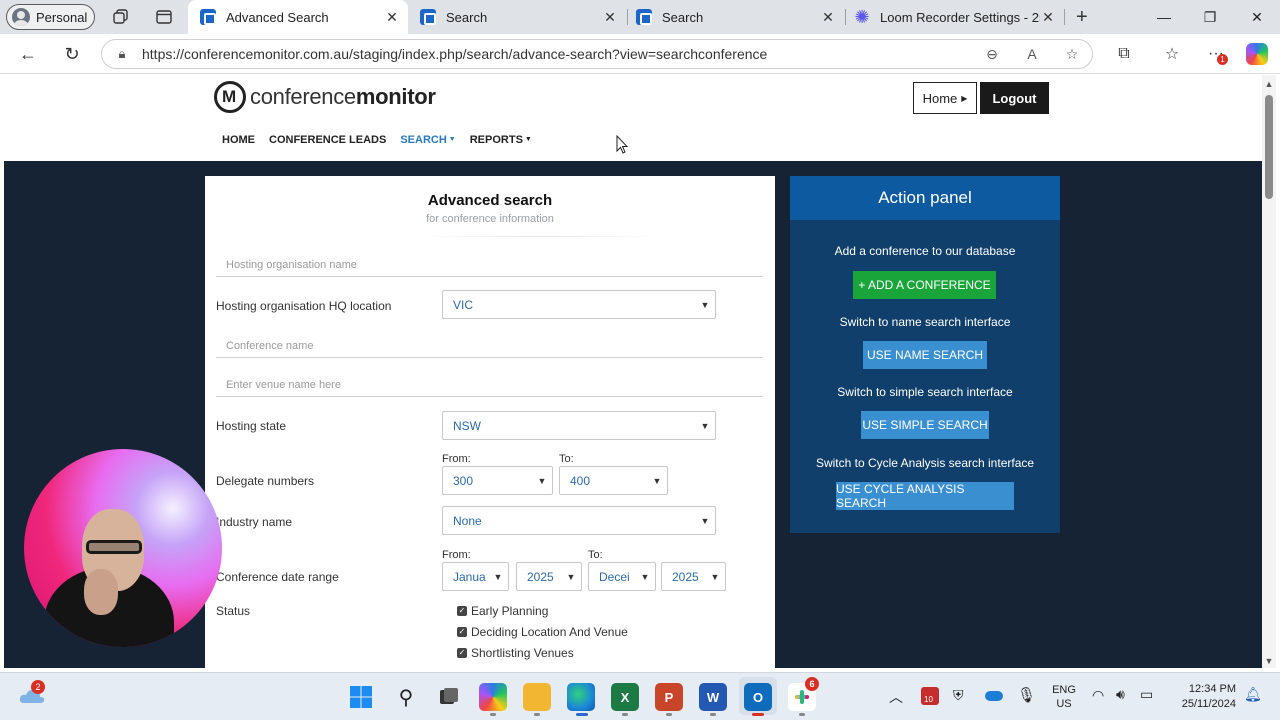 The height and width of the screenshot is (720, 1280). I want to click on profile-label: Personal, so click(62, 17).